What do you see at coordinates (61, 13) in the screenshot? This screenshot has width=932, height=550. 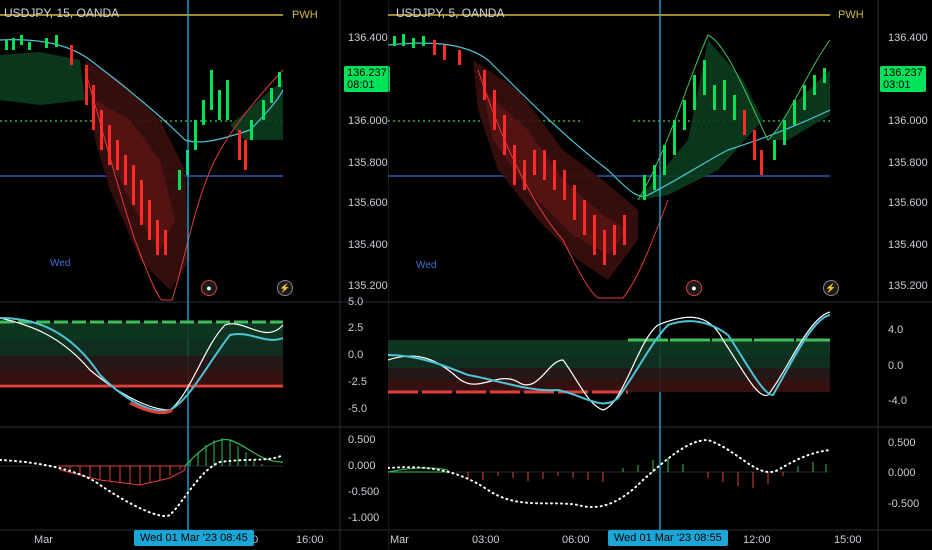 I see `symbol-label: USDJPY, 15, OANDA` at bounding box center [61, 13].